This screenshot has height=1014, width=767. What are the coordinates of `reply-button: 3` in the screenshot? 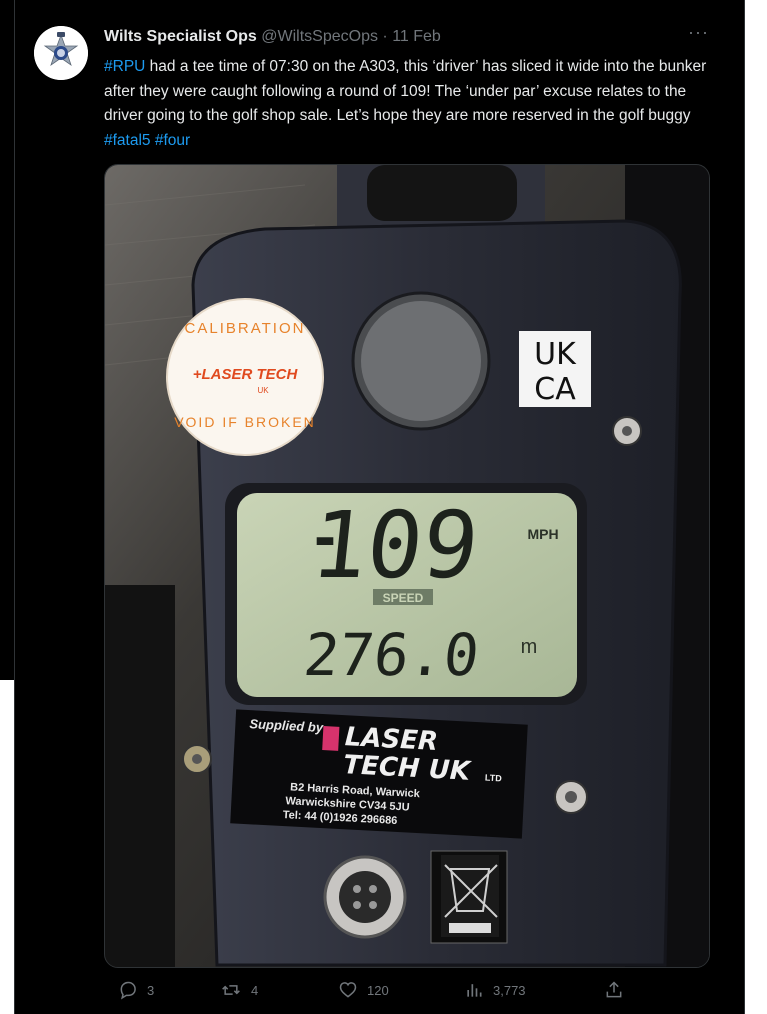 It's located at (136, 990).